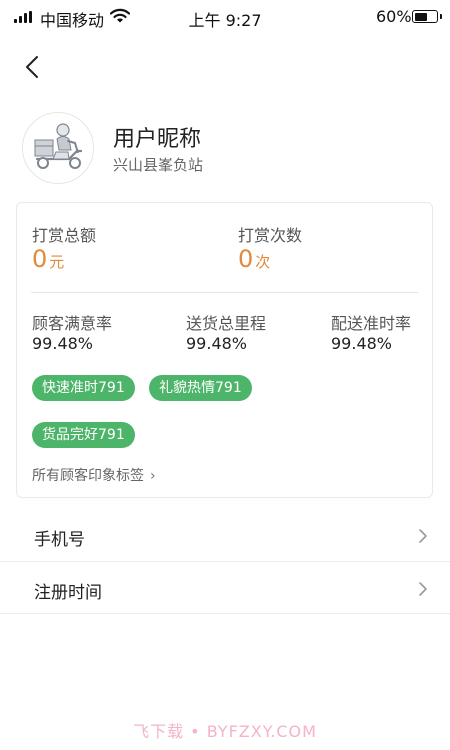  I want to click on back-button, so click(33, 67).